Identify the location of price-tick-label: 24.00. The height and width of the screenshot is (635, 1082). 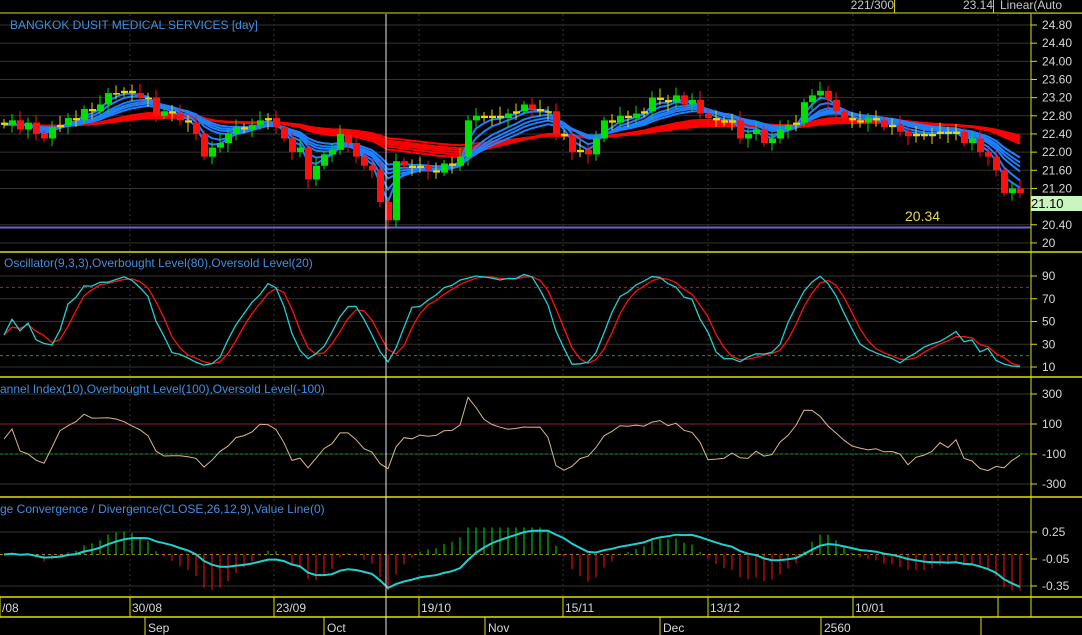
(1057, 61).